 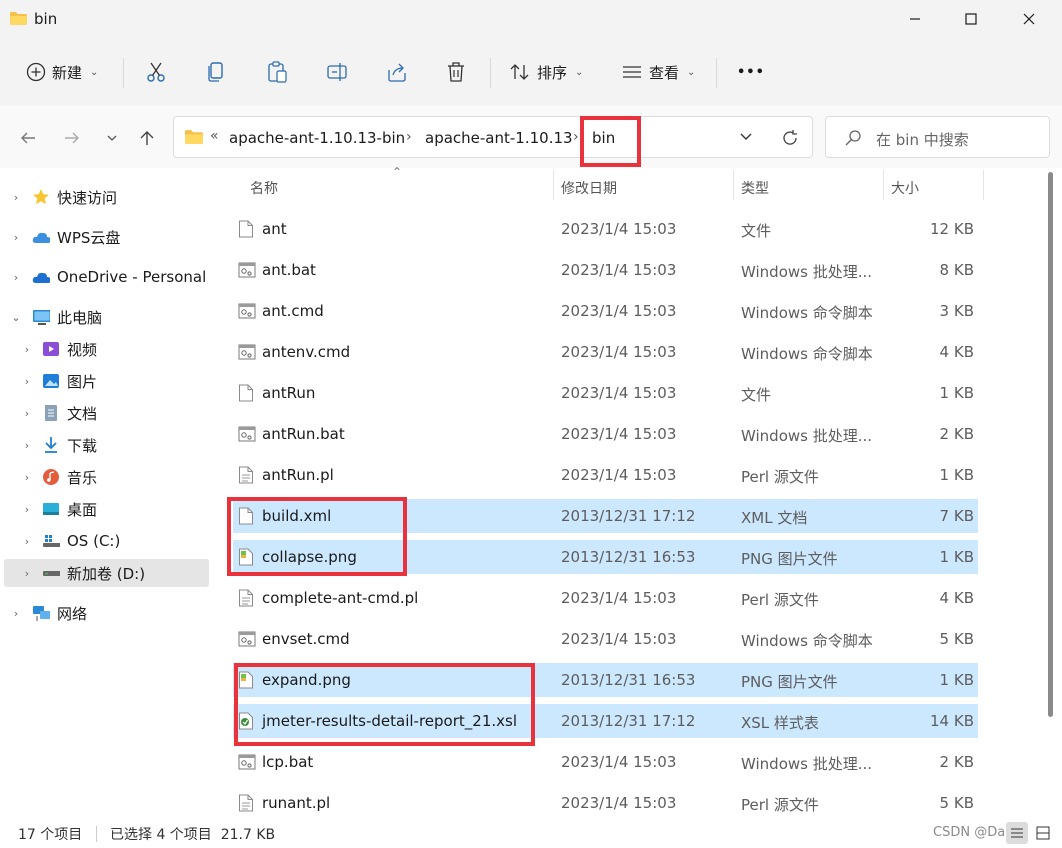 What do you see at coordinates (123, 73) in the screenshot?
I see `toolbar-divider` at bounding box center [123, 73].